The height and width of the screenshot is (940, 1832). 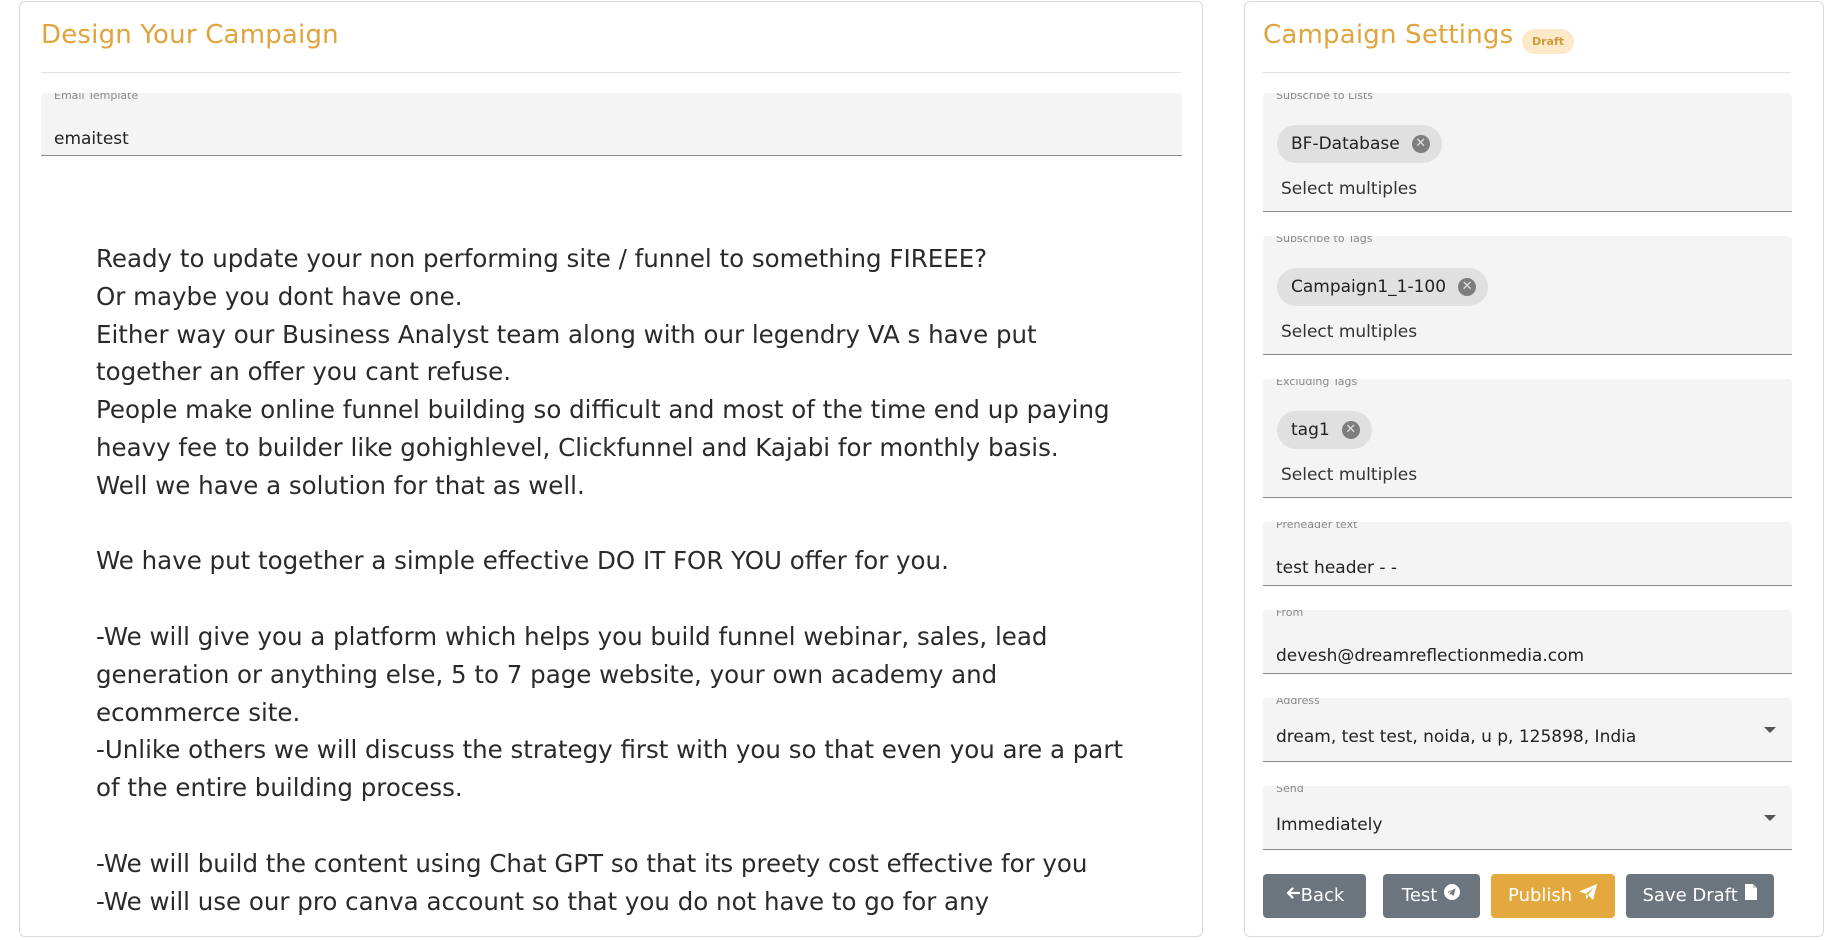 What do you see at coordinates (611, 72) in the screenshot?
I see `design-divider` at bounding box center [611, 72].